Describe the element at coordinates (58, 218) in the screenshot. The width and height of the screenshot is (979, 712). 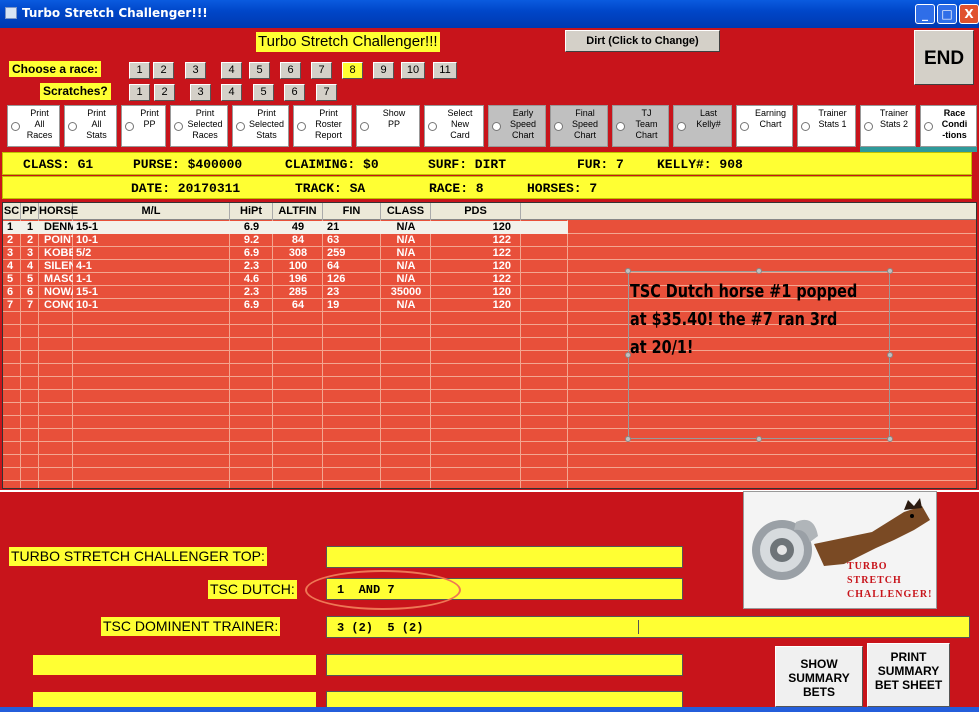
I see `column-header: HORSE NAME` at that location.